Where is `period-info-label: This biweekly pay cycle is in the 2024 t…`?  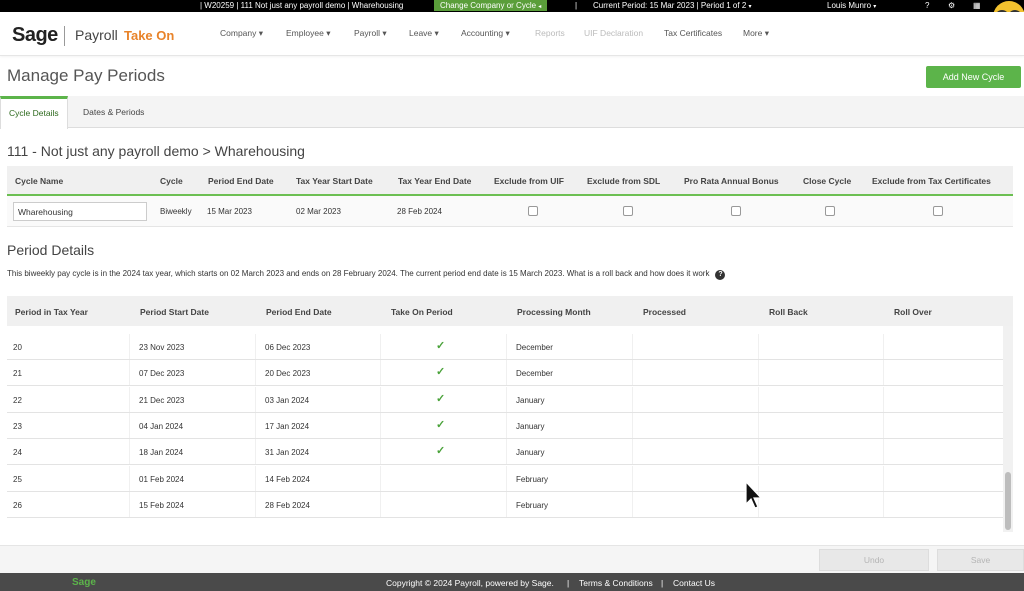 period-info-label: This biweekly pay cycle is in the 2024 t… is located at coordinates (358, 273).